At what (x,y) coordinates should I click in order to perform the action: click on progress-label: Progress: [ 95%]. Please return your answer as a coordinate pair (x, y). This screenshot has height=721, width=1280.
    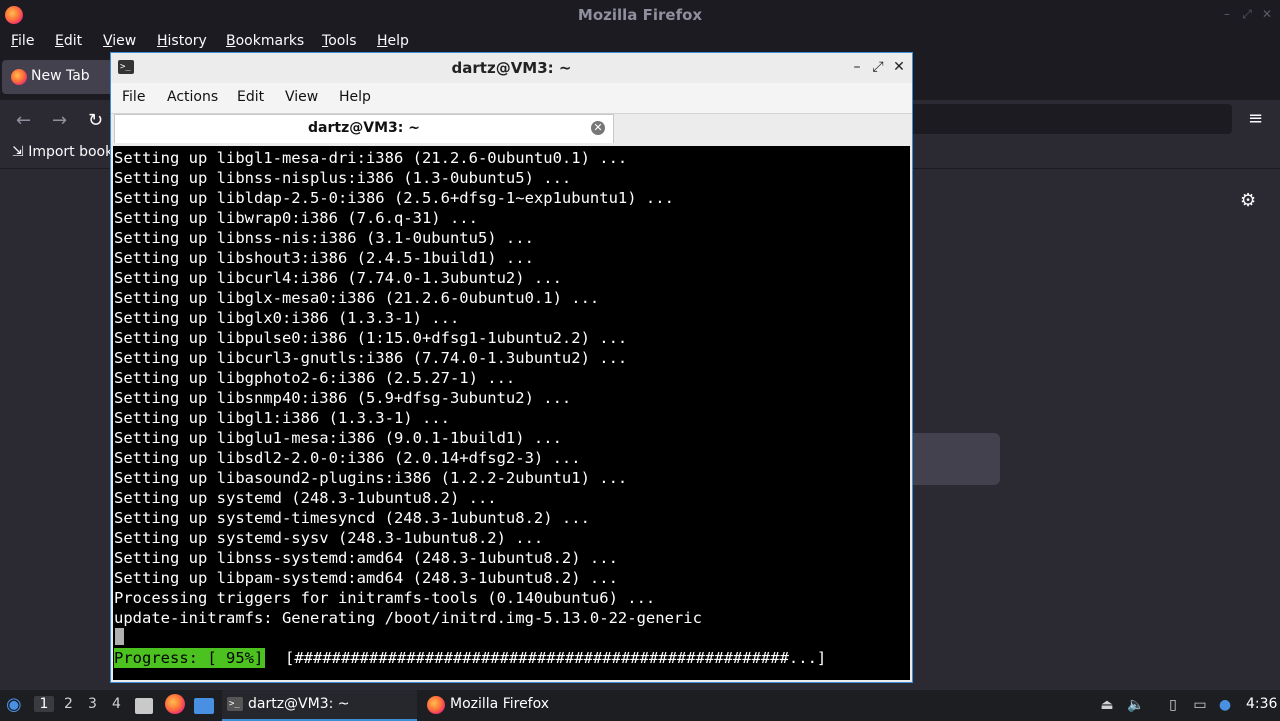
    Looking at the image, I should click on (190, 658).